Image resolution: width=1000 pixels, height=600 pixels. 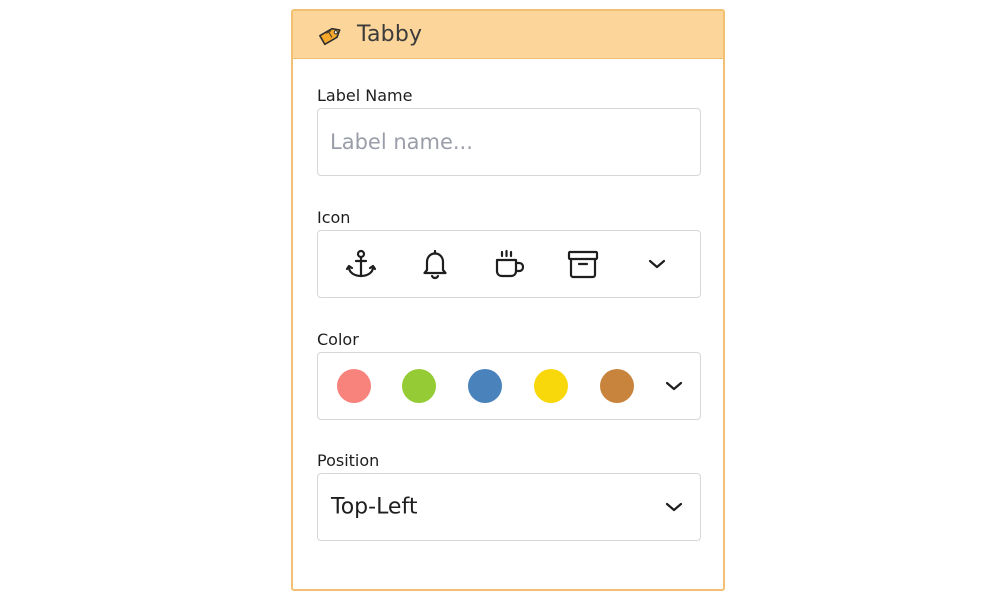 What do you see at coordinates (674, 386) in the screenshot?
I see `color-expand-chevron-down-icon` at bounding box center [674, 386].